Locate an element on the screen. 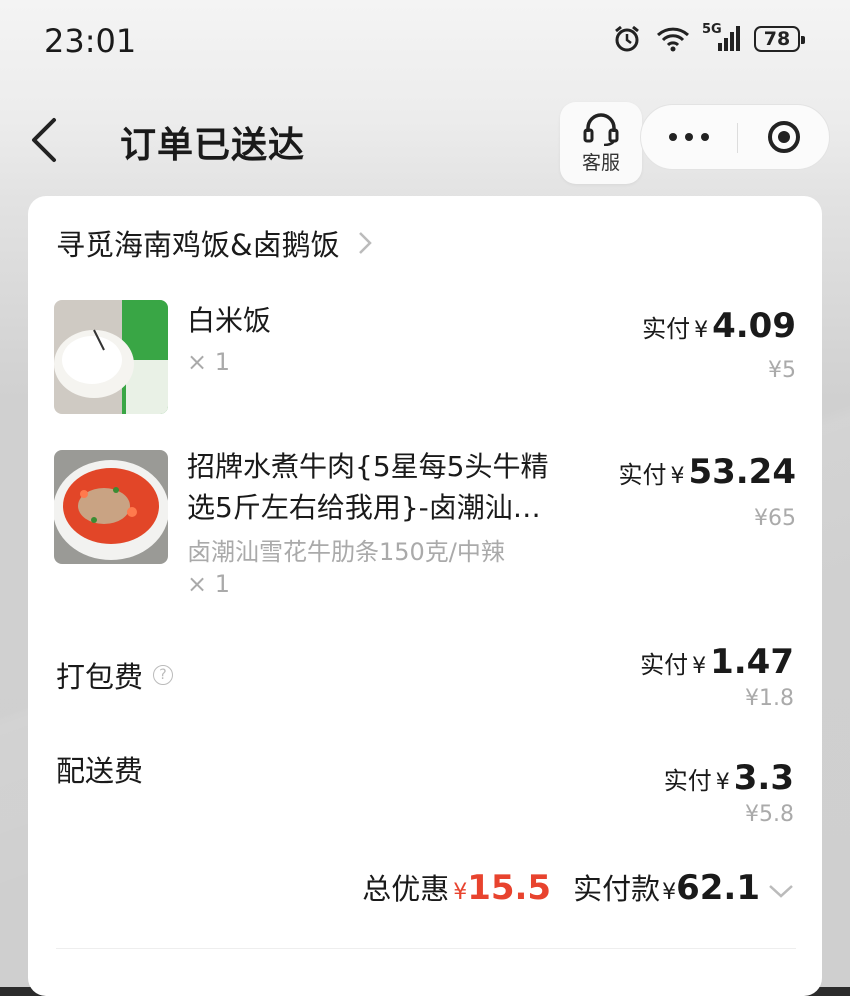 Image resolution: width=850 pixels, height=996 pixels. mini-program-capsule is located at coordinates (735, 137).